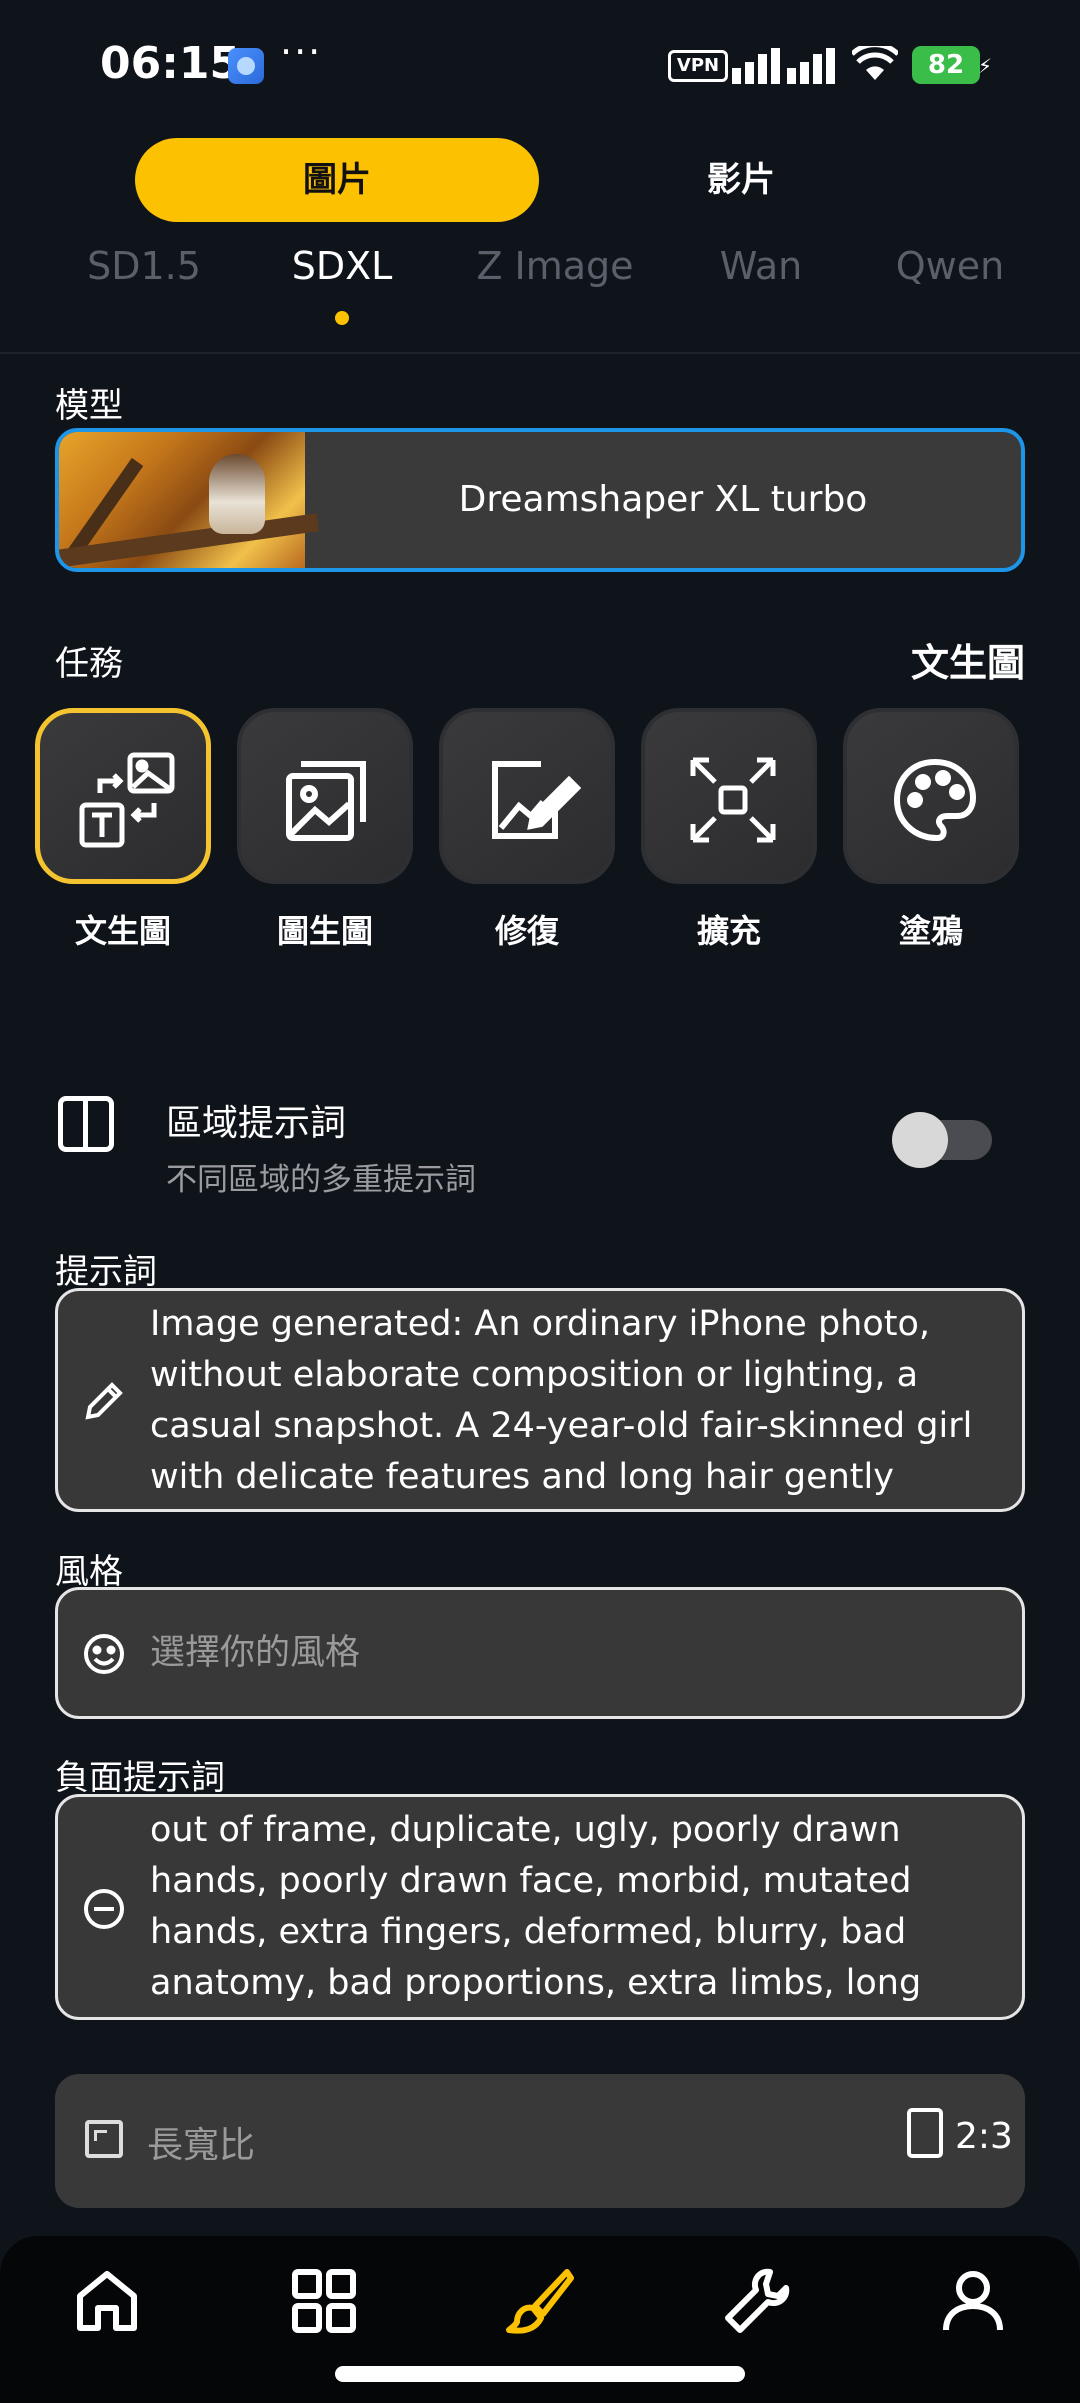 The height and width of the screenshot is (2403, 1080). What do you see at coordinates (89, 664) in the screenshot?
I see `task-label: 任務` at bounding box center [89, 664].